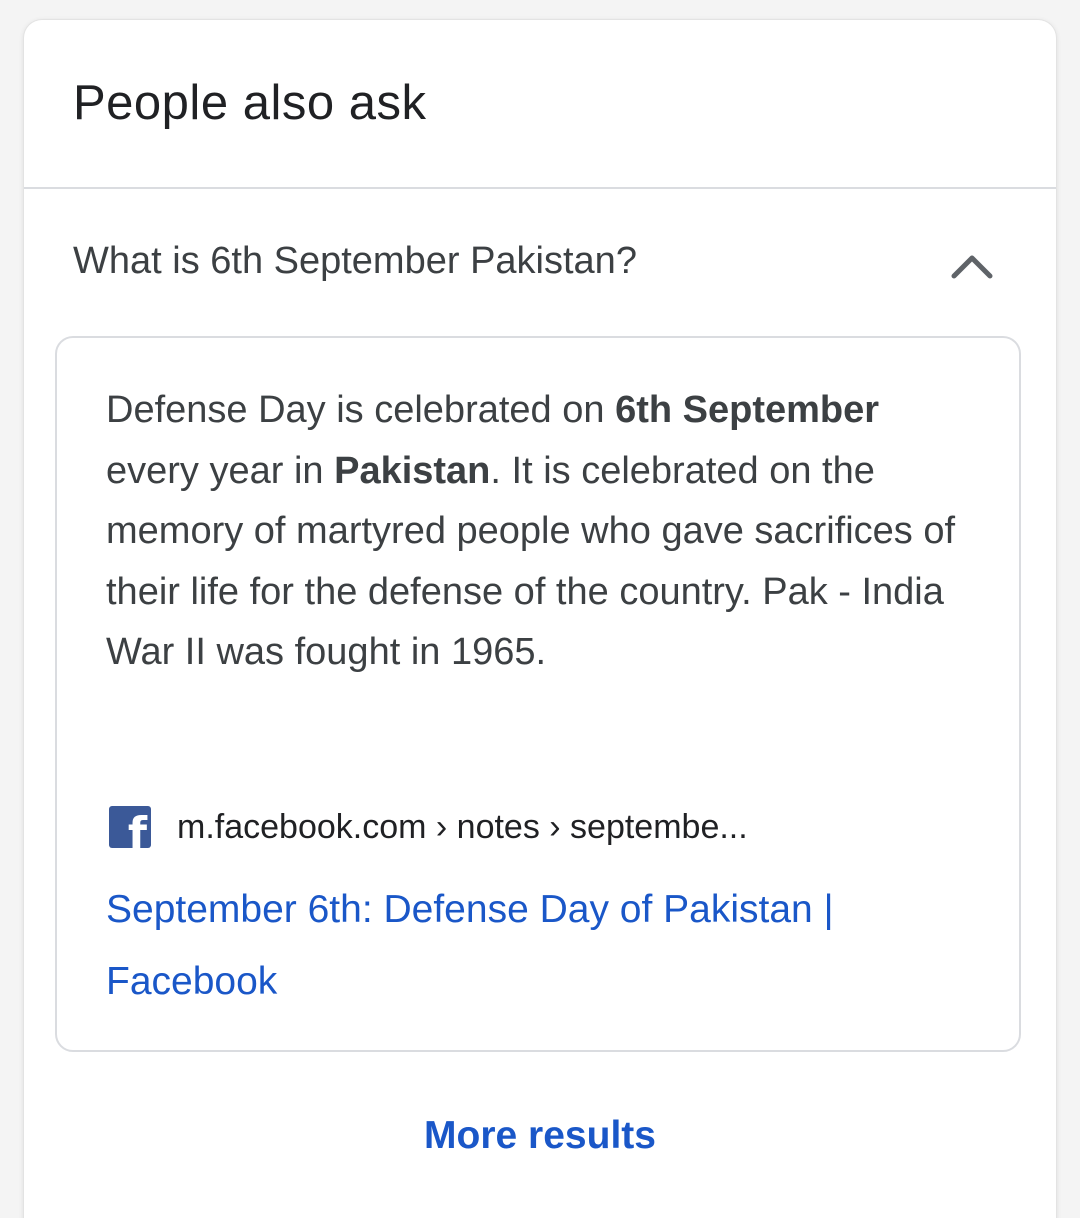 The height and width of the screenshot is (1218, 1080). Describe the element at coordinates (361, 410) in the screenshot. I see `answer-segment: Defense Day is celebrated on` at that location.